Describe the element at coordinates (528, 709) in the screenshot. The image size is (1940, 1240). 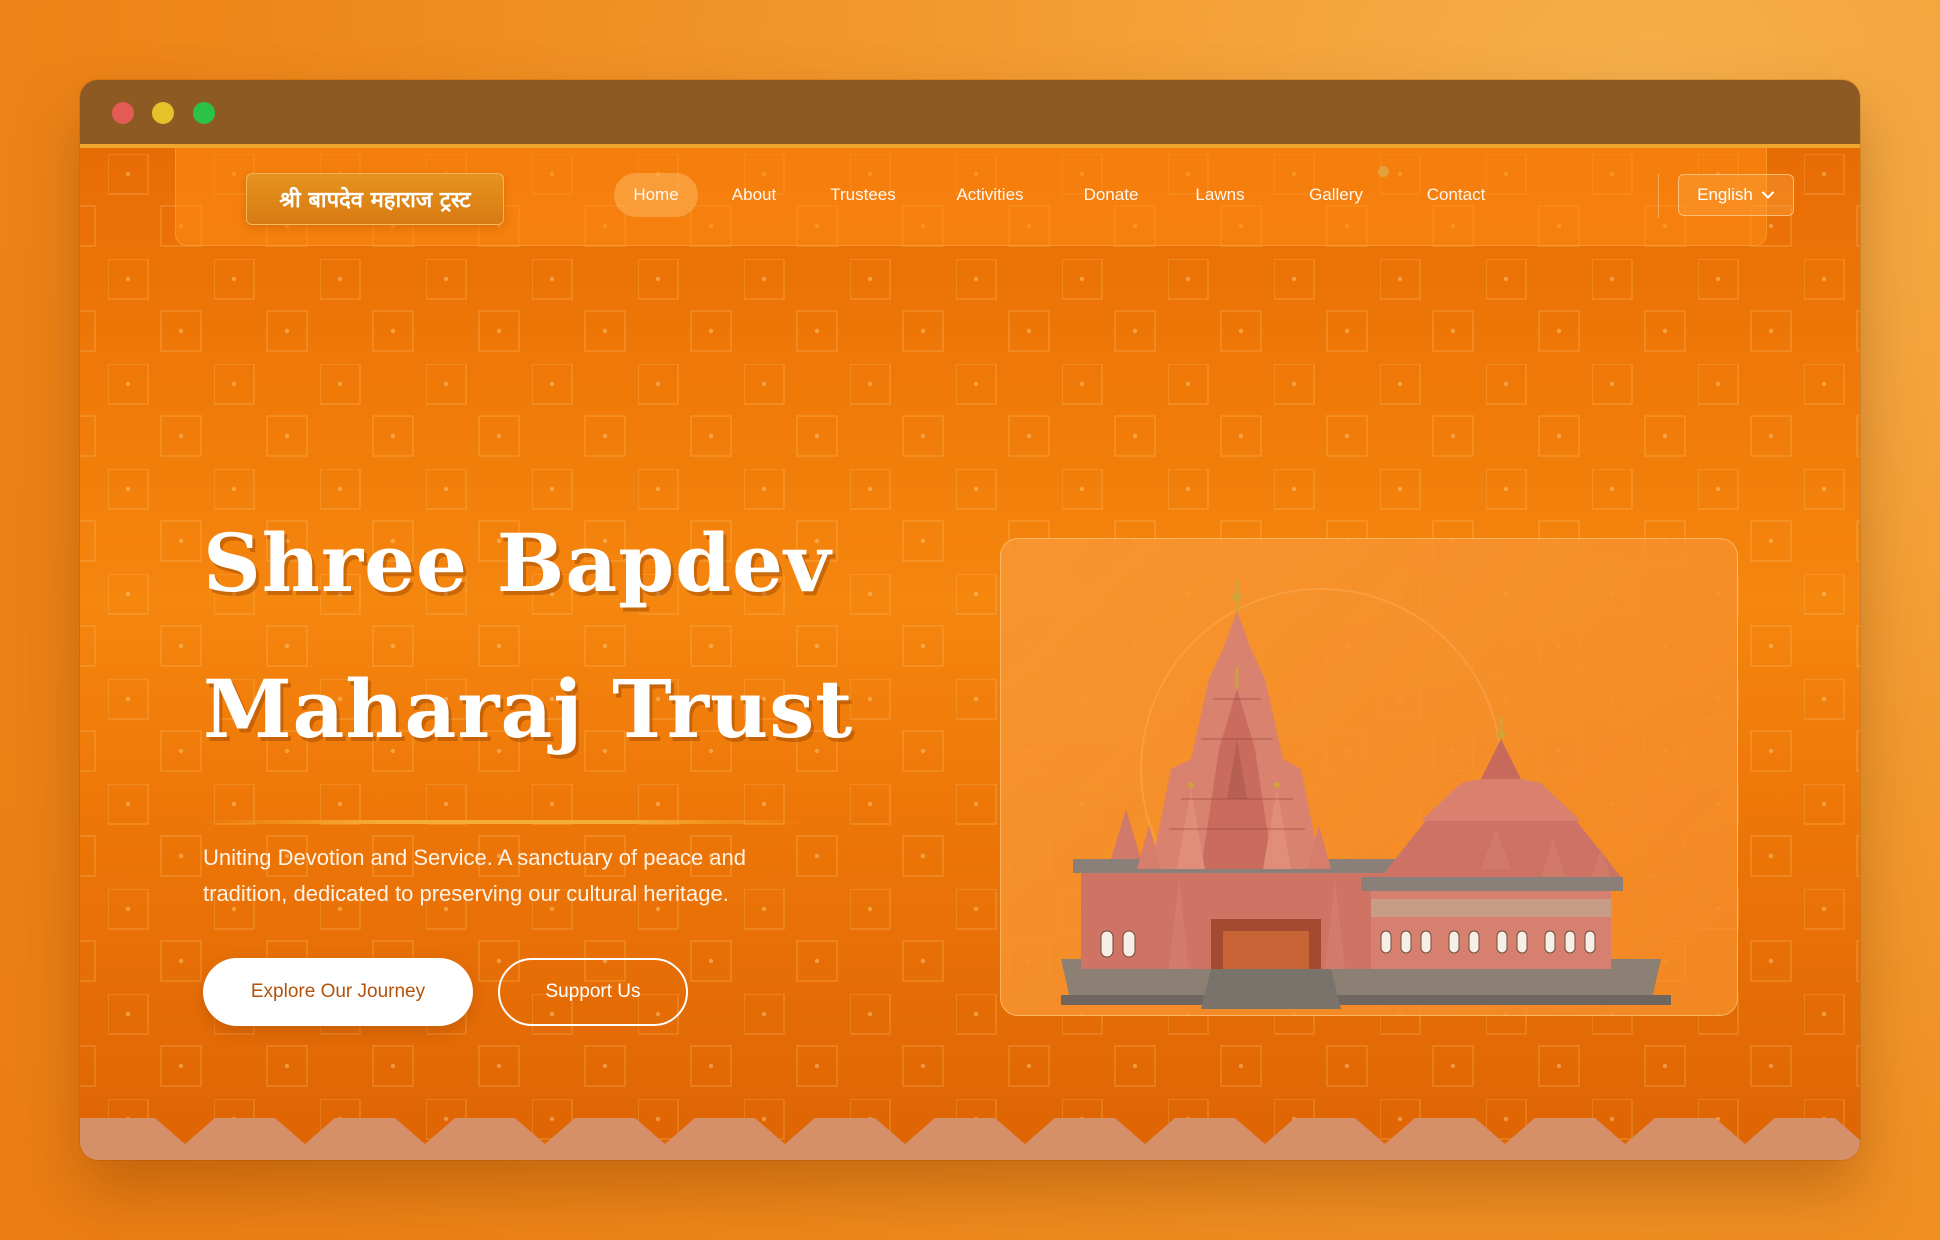
I see `hero-title-line-2: Maharaj Trust` at that location.